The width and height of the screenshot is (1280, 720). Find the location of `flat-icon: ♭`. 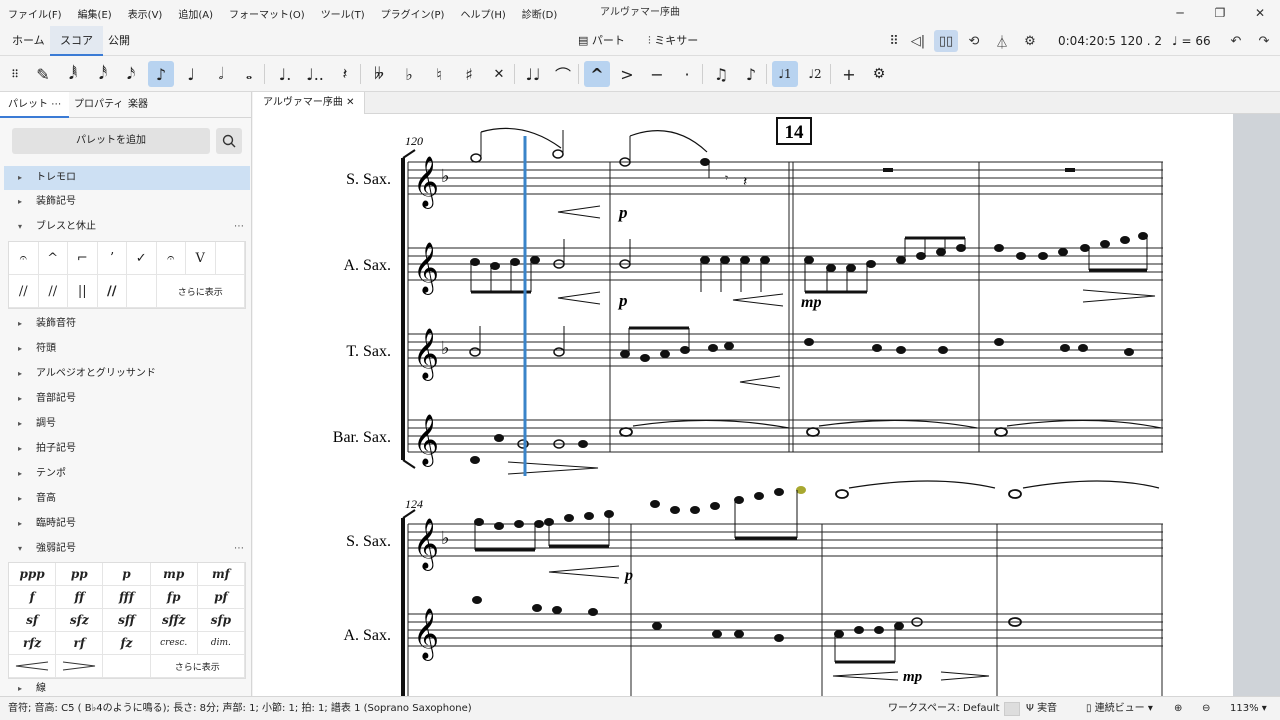

flat-icon: ♭ is located at coordinates (409, 74).